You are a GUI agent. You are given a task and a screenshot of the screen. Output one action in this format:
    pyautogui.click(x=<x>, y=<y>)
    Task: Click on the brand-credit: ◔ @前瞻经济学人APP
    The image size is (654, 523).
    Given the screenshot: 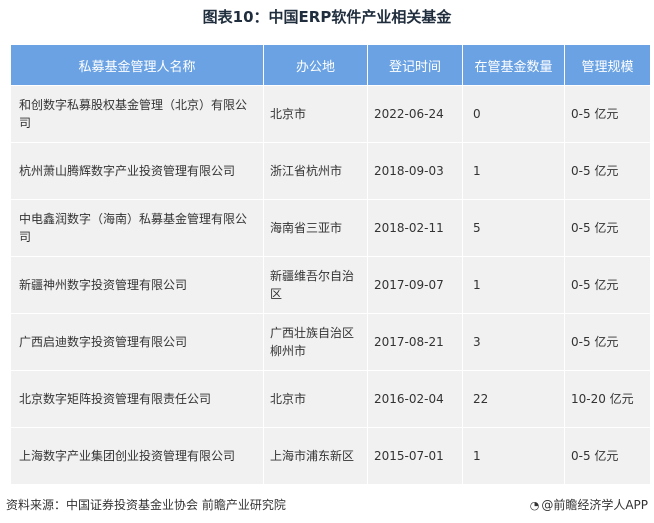 What is the action you would take?
    pyautogui.click(x=589, y=504)
    